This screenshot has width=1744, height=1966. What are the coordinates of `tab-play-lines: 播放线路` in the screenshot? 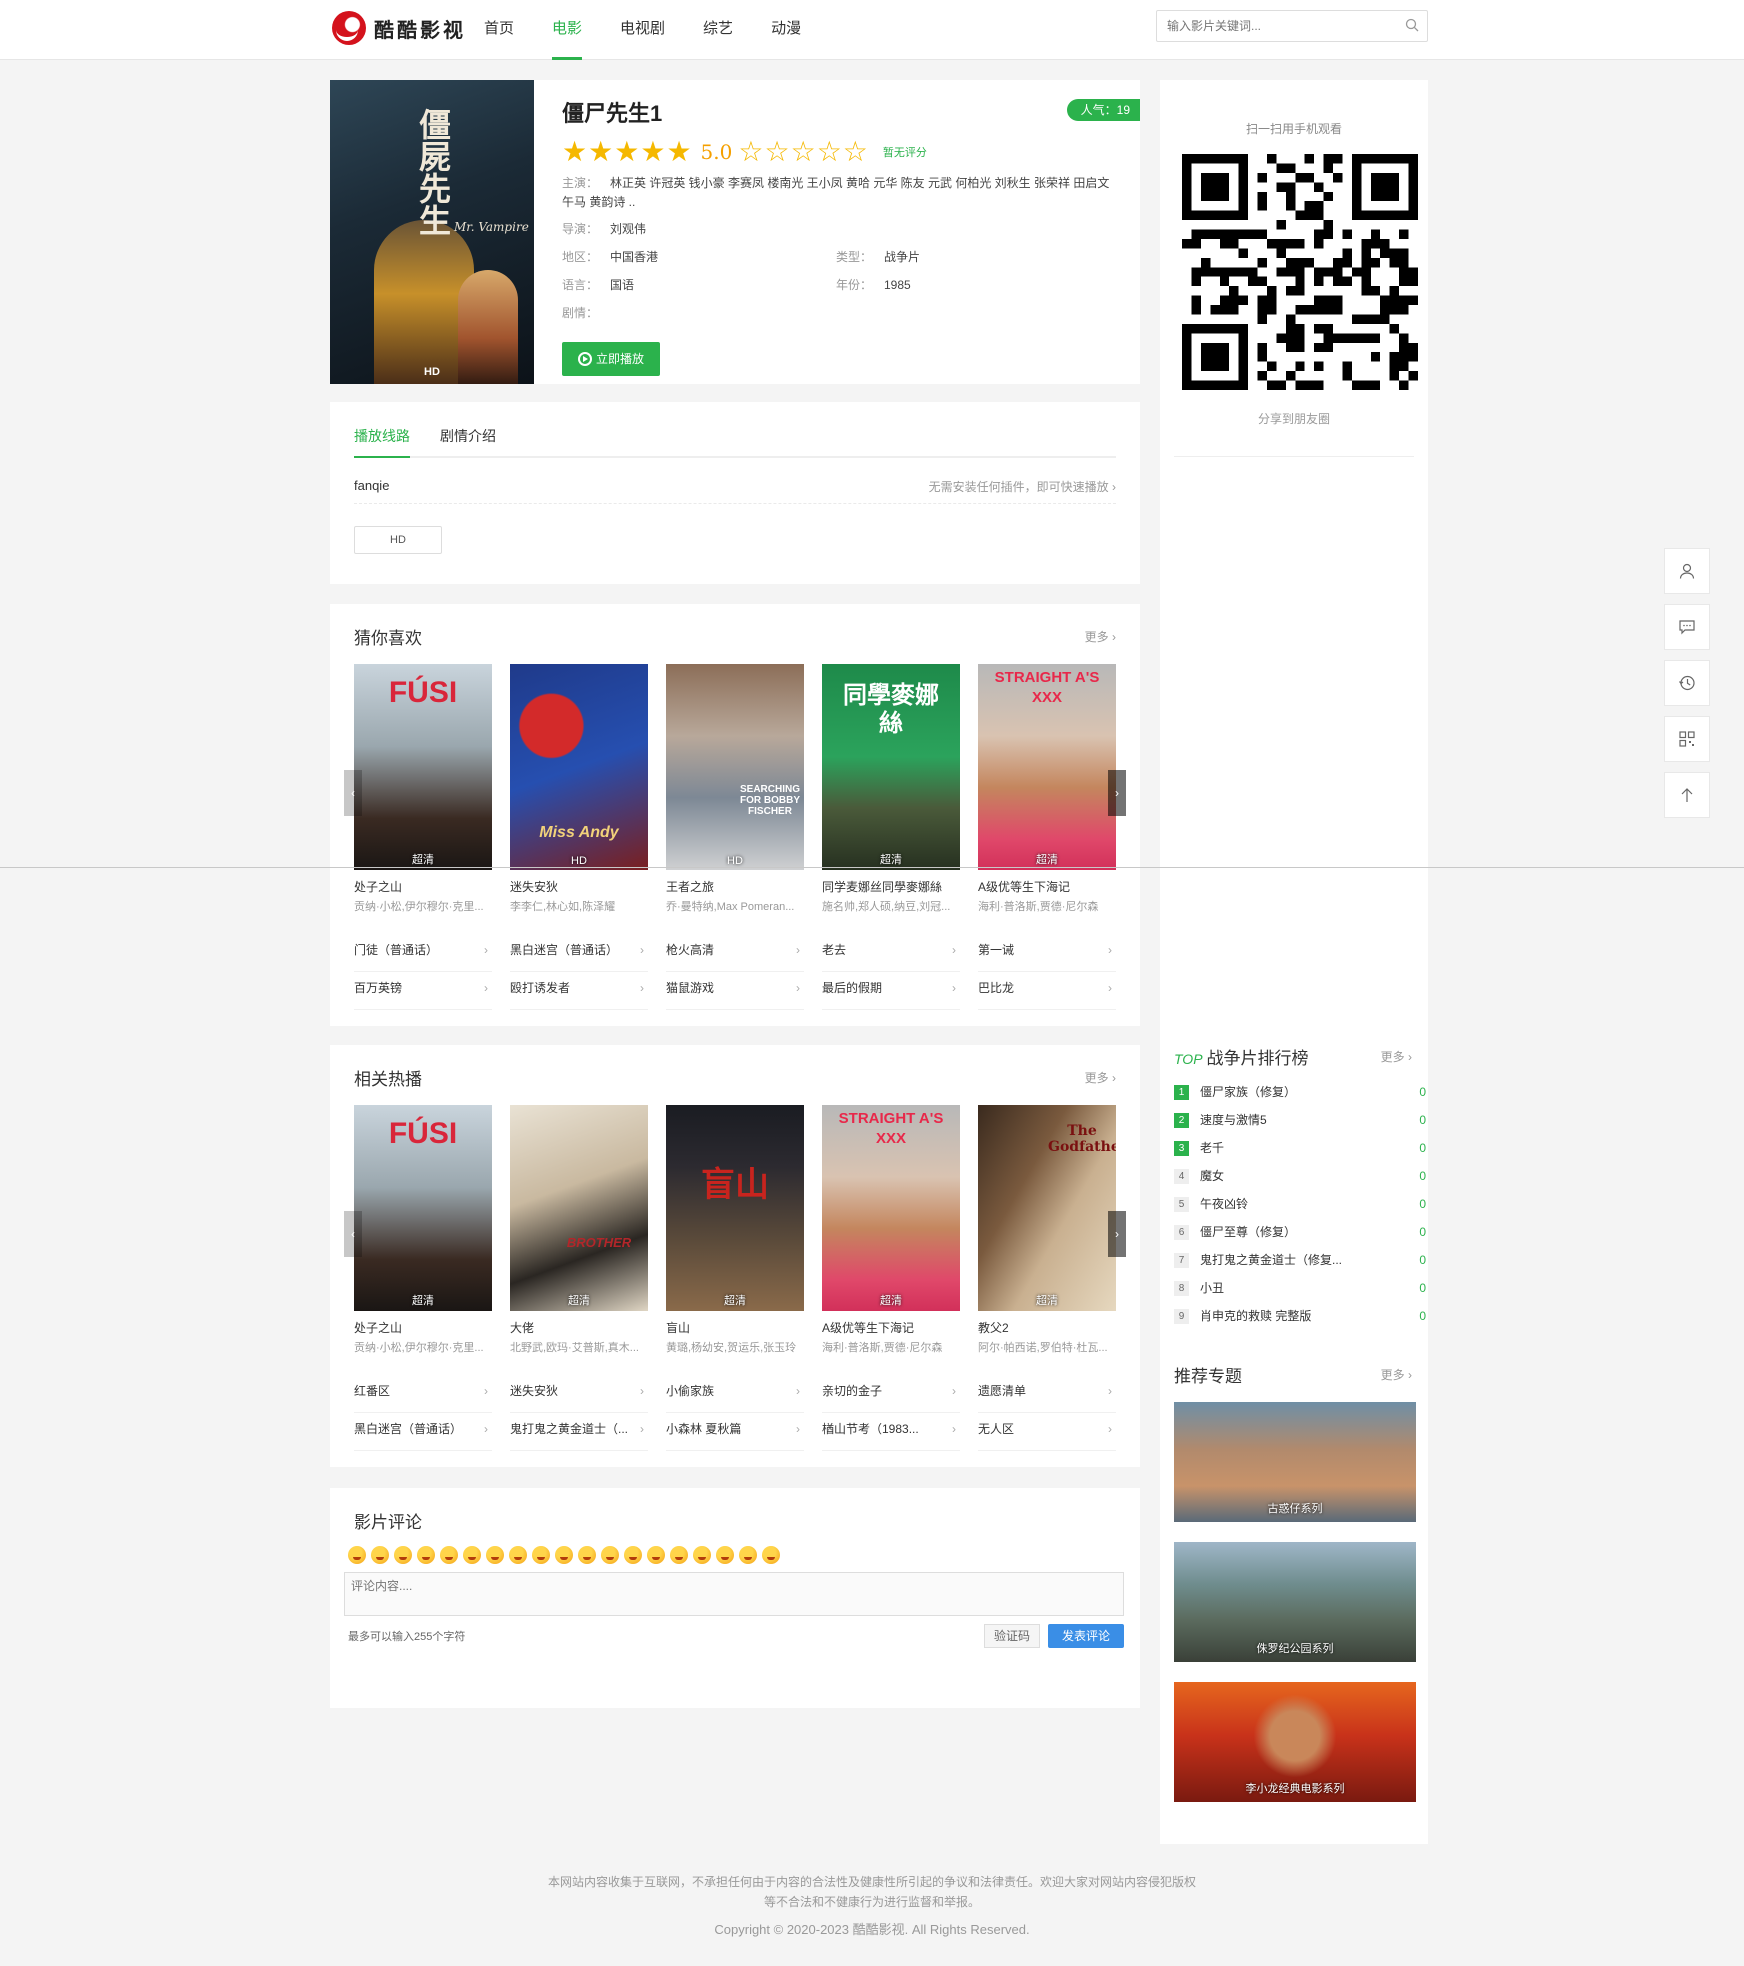 It's located at (382, 442).